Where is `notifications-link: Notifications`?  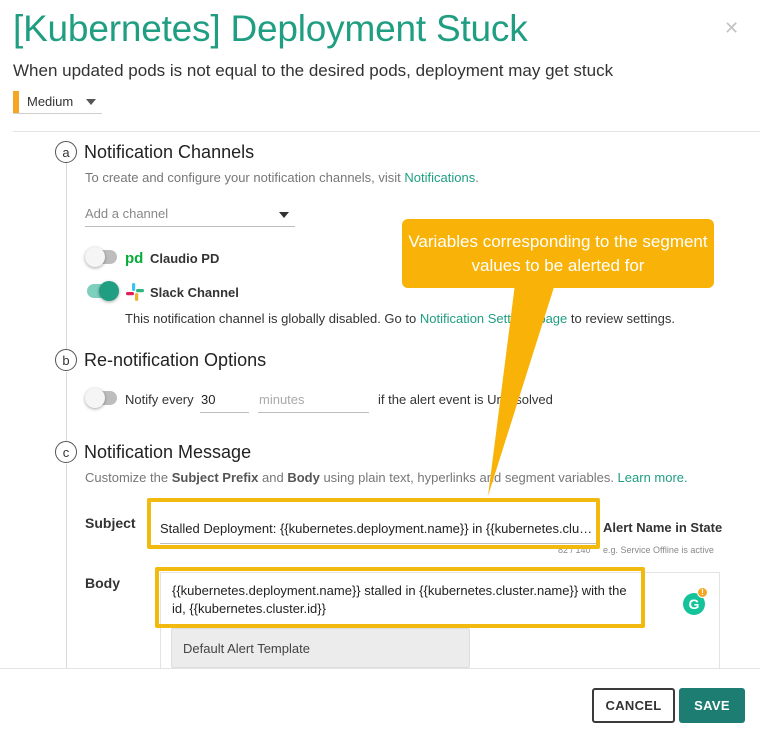
notifications-link: Notifications is located at coordinates (439, 177).